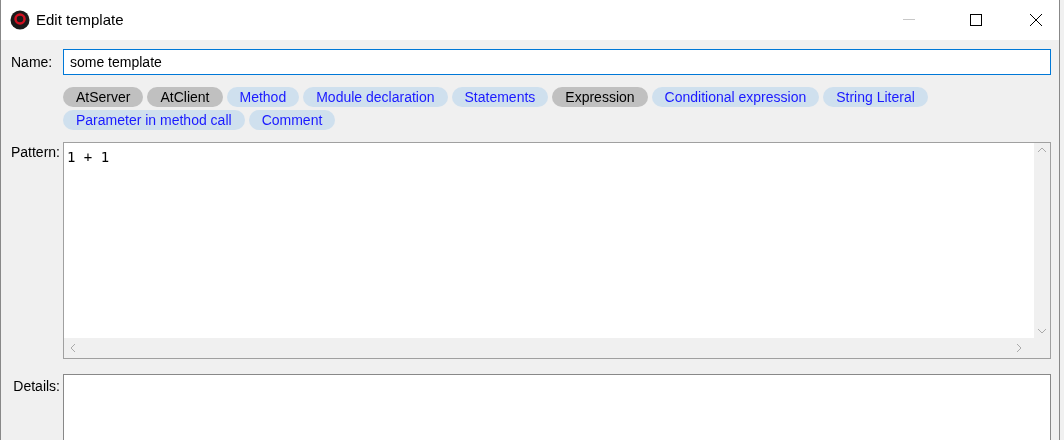 This screenshot has height=440, width=1064. Describe the element at coordinates (20, 20) in the screenshot. I see `app-icon` at that location.